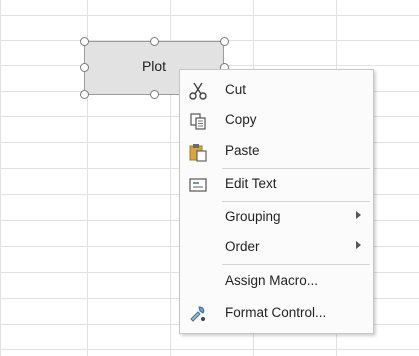 The height and width of the screenshot is (356, 419). I want to click on menu-item-label: Edit Text, so click(251, 183).